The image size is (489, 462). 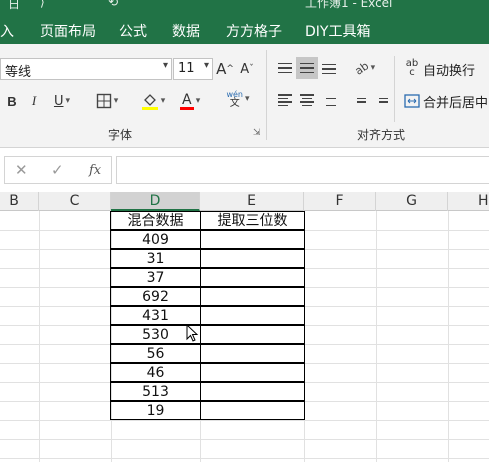 What do you see at coordinates (455, 101) in the screenshot?
I see `merge-center-button: 合并后居中` at bounding box center [455, 101].